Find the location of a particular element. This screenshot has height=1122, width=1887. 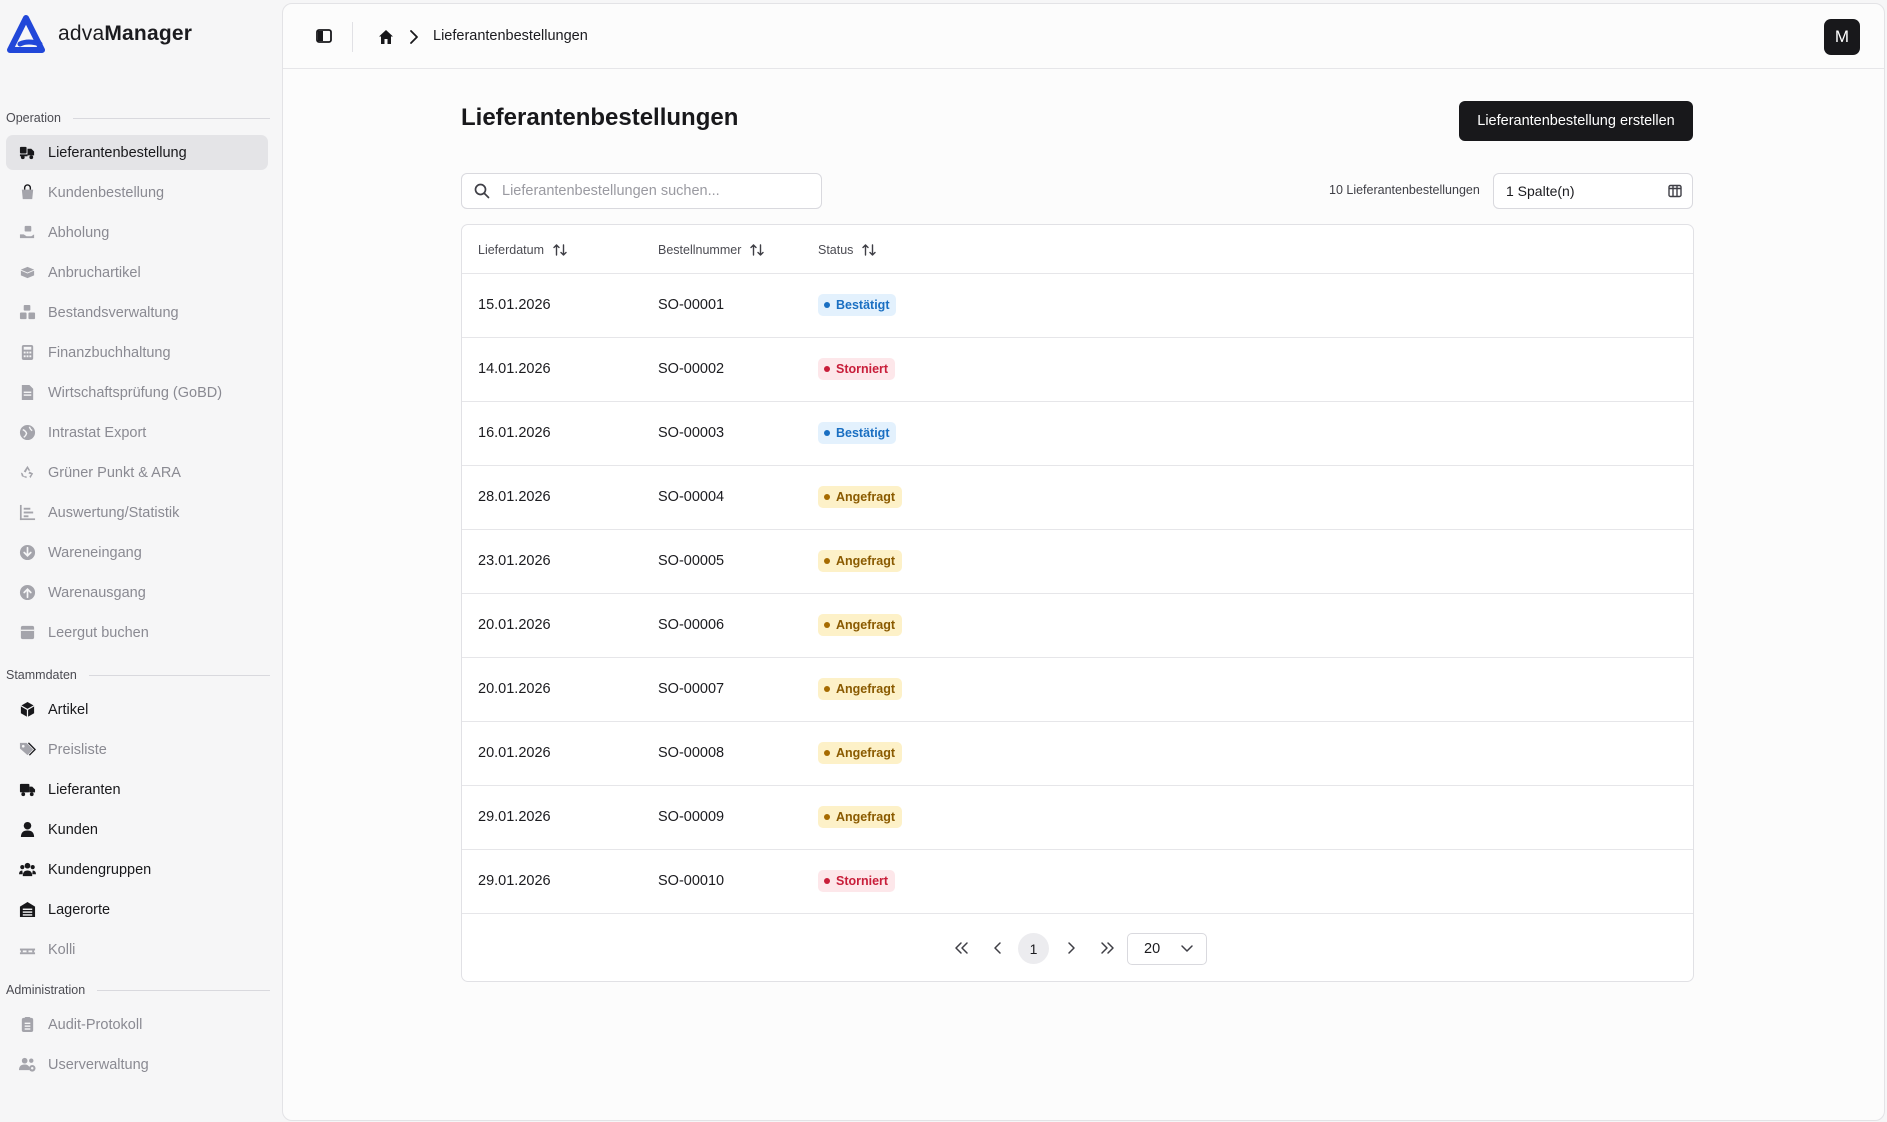

cell-bestellnummer: SO-00007 is located at coordinates (691, 689).